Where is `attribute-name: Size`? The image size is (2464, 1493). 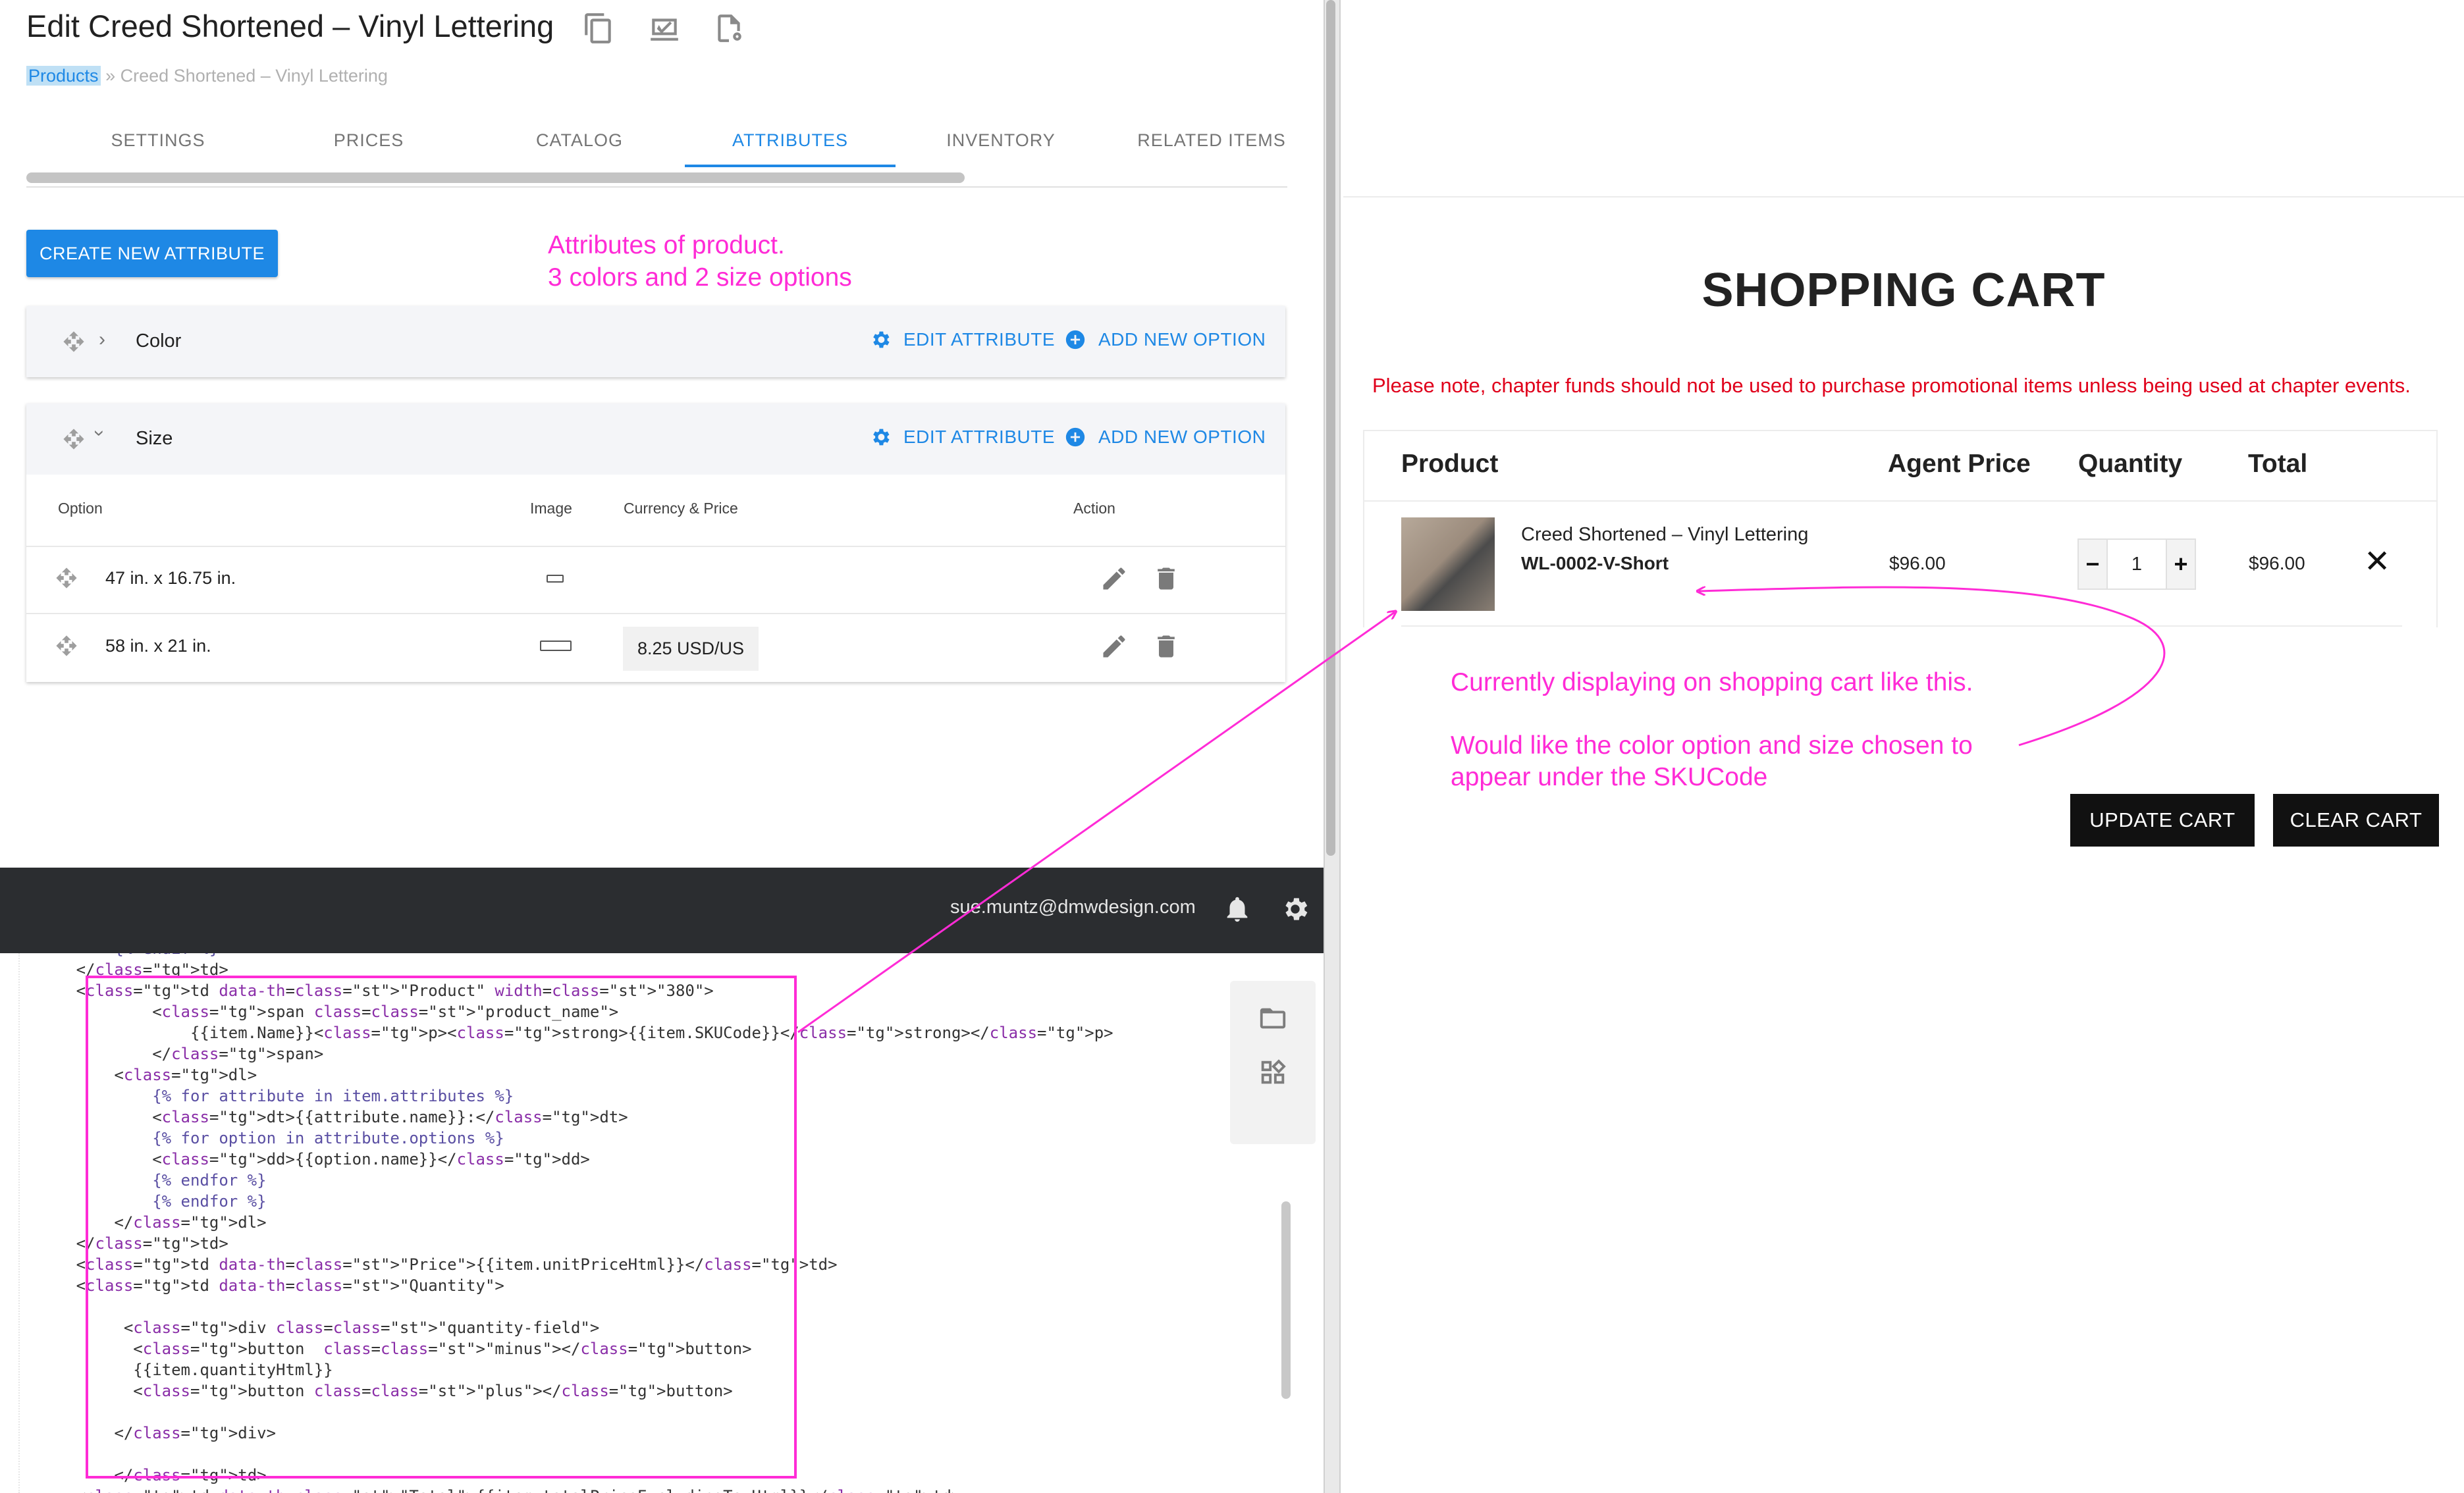
attribute-name: Size is located at coordinates (154, 438).